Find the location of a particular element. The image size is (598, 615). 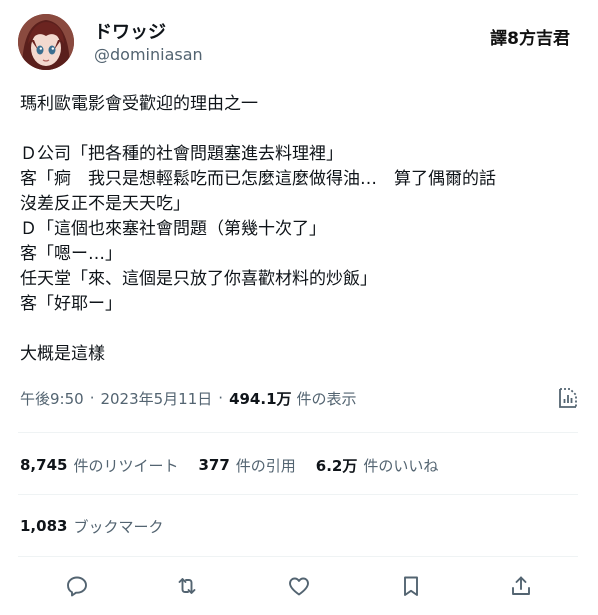

retweets-count: 8,745 is located at coordinates (44, 465).